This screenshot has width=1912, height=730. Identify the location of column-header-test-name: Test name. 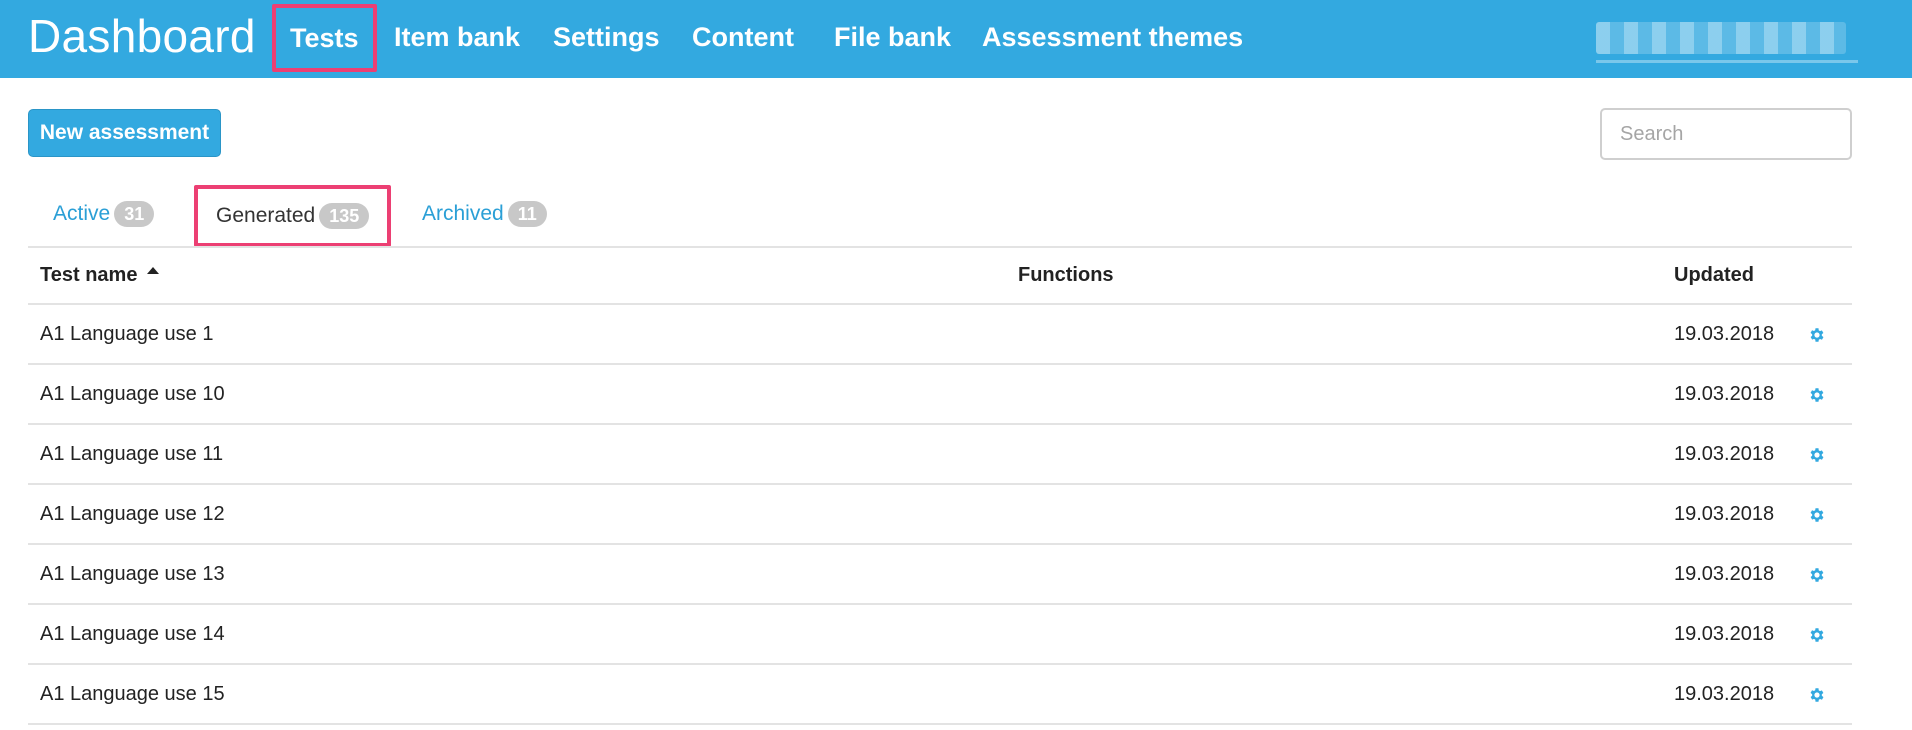
(100, 275).